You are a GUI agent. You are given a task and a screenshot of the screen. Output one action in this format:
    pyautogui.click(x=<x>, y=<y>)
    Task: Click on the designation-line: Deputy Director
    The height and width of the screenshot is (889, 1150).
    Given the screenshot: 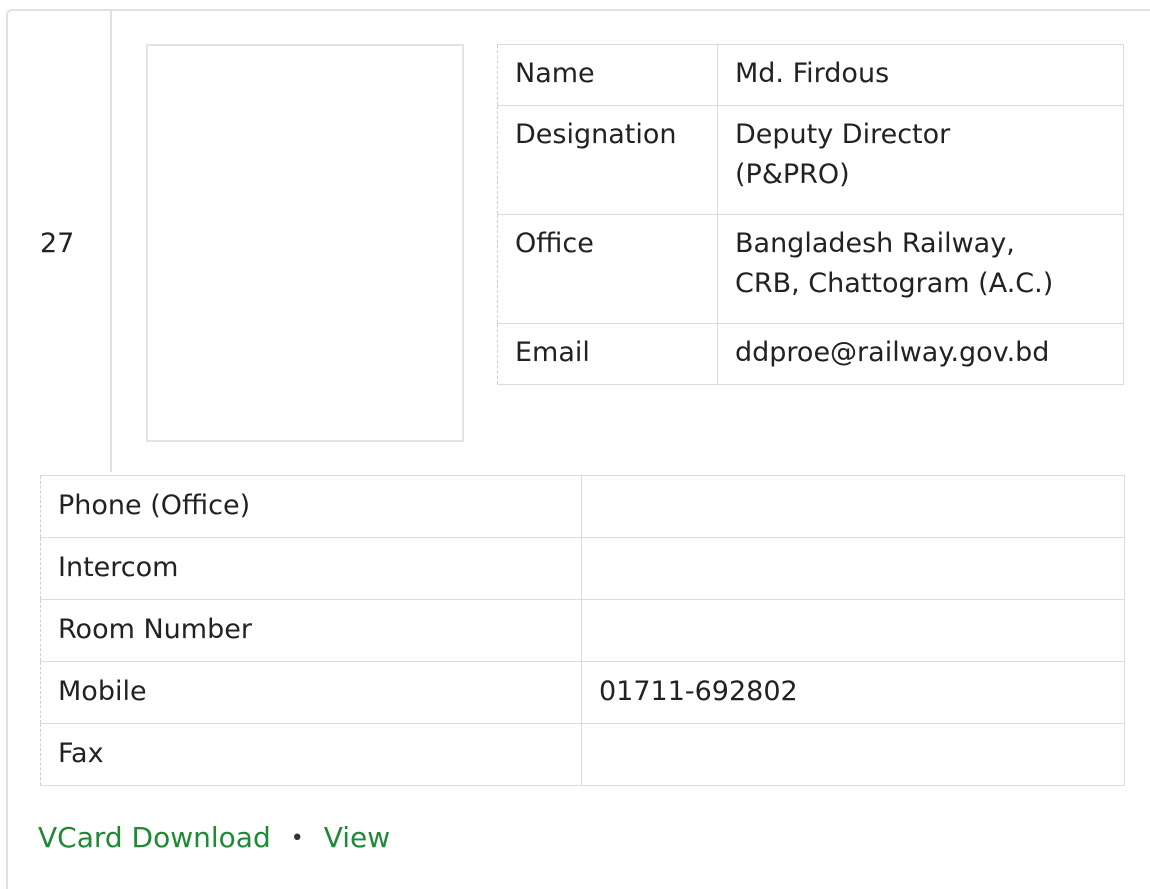 What is the action you would take?
    pyautogui.click(x=843, y=134)
    